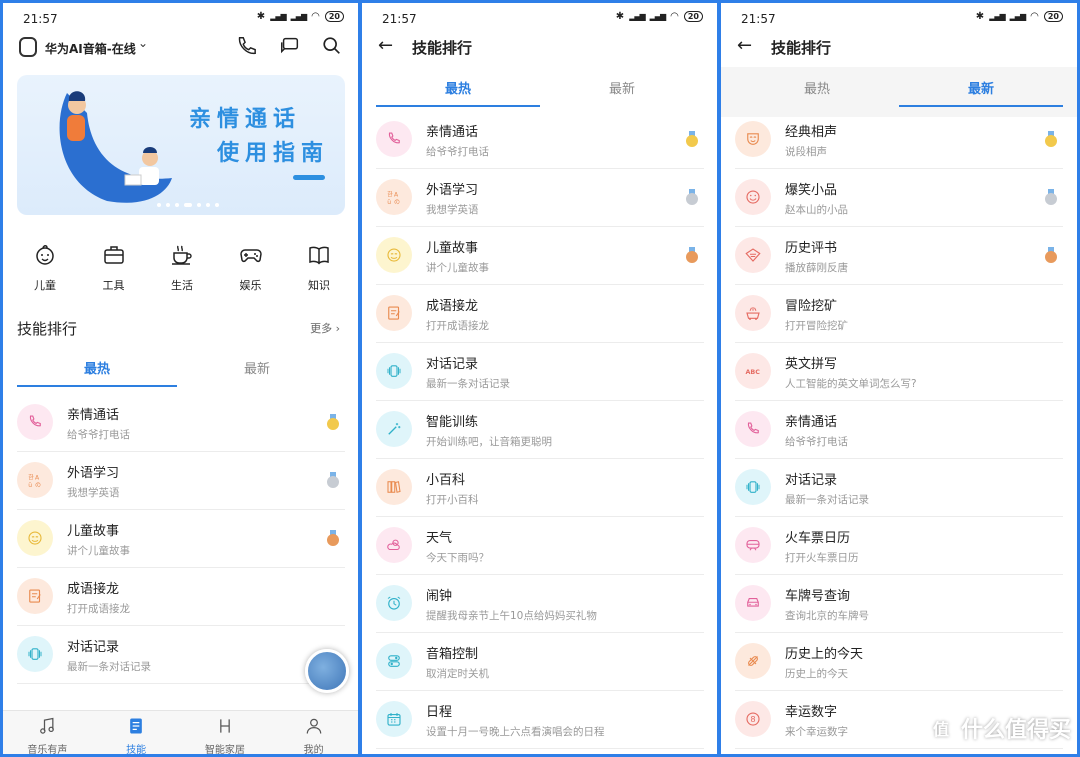 The width and height of the screenshot is (1080, 757). I want to click on skill-item: 智能训练 开始训练吧，让音箱更聪明, so click(540, 430).